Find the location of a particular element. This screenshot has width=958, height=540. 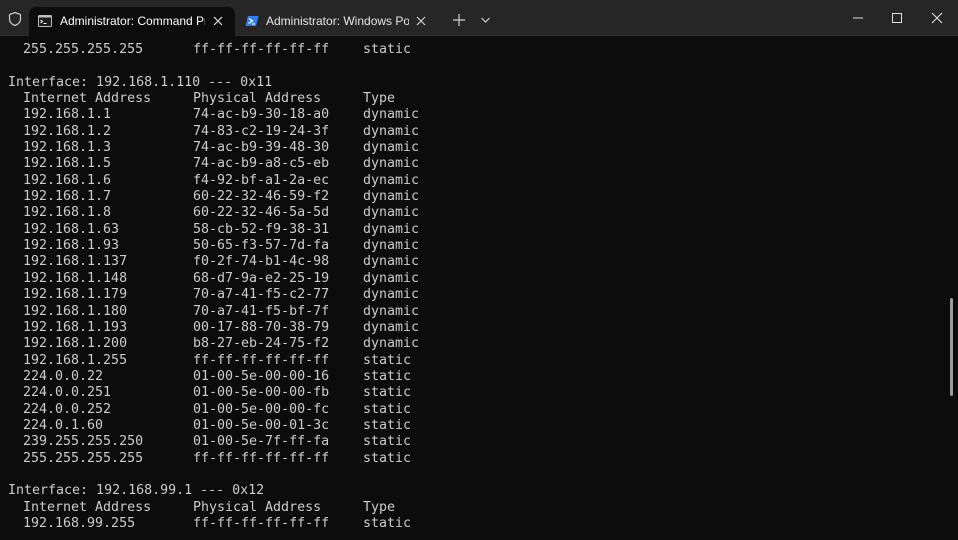

arp-table-row: 192.168.1.7 60-22-32-46-59-f2 dynamic is located at coordinates (213, 197).